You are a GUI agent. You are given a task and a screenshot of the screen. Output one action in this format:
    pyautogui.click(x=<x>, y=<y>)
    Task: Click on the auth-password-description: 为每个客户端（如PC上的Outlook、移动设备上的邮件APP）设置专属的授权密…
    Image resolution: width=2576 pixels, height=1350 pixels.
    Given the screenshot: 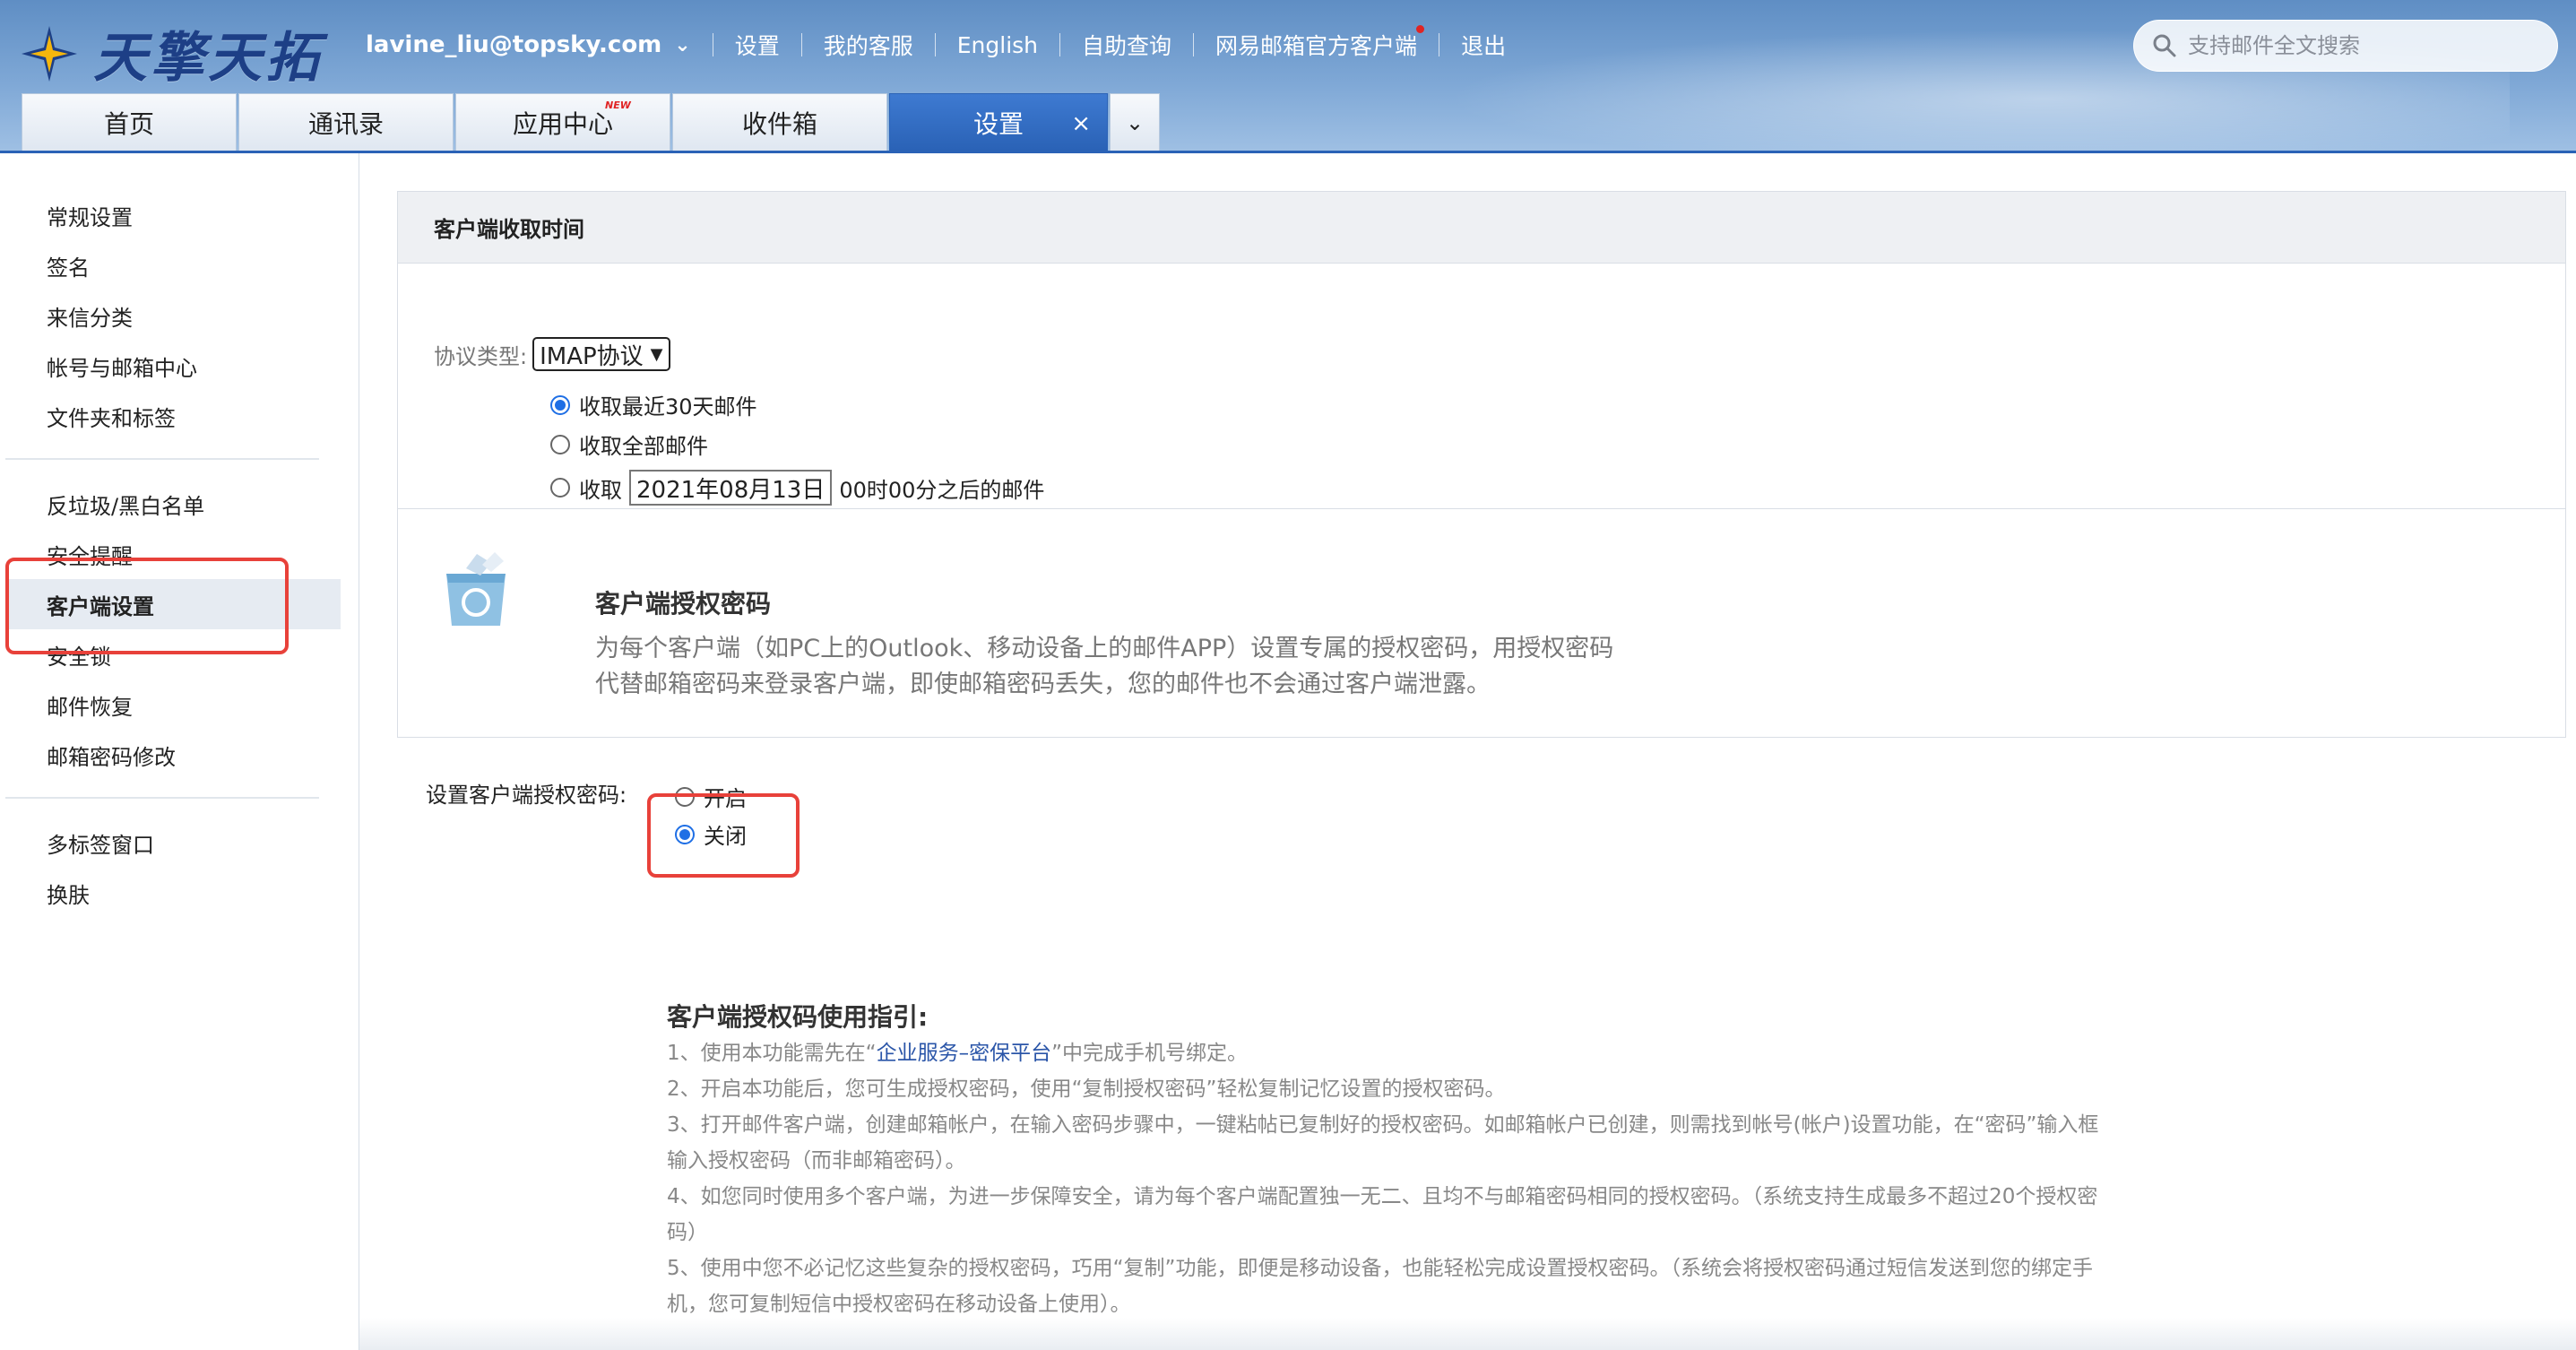 What is the action you would take?
    pyautogui.click(x=1104, y=666)
    